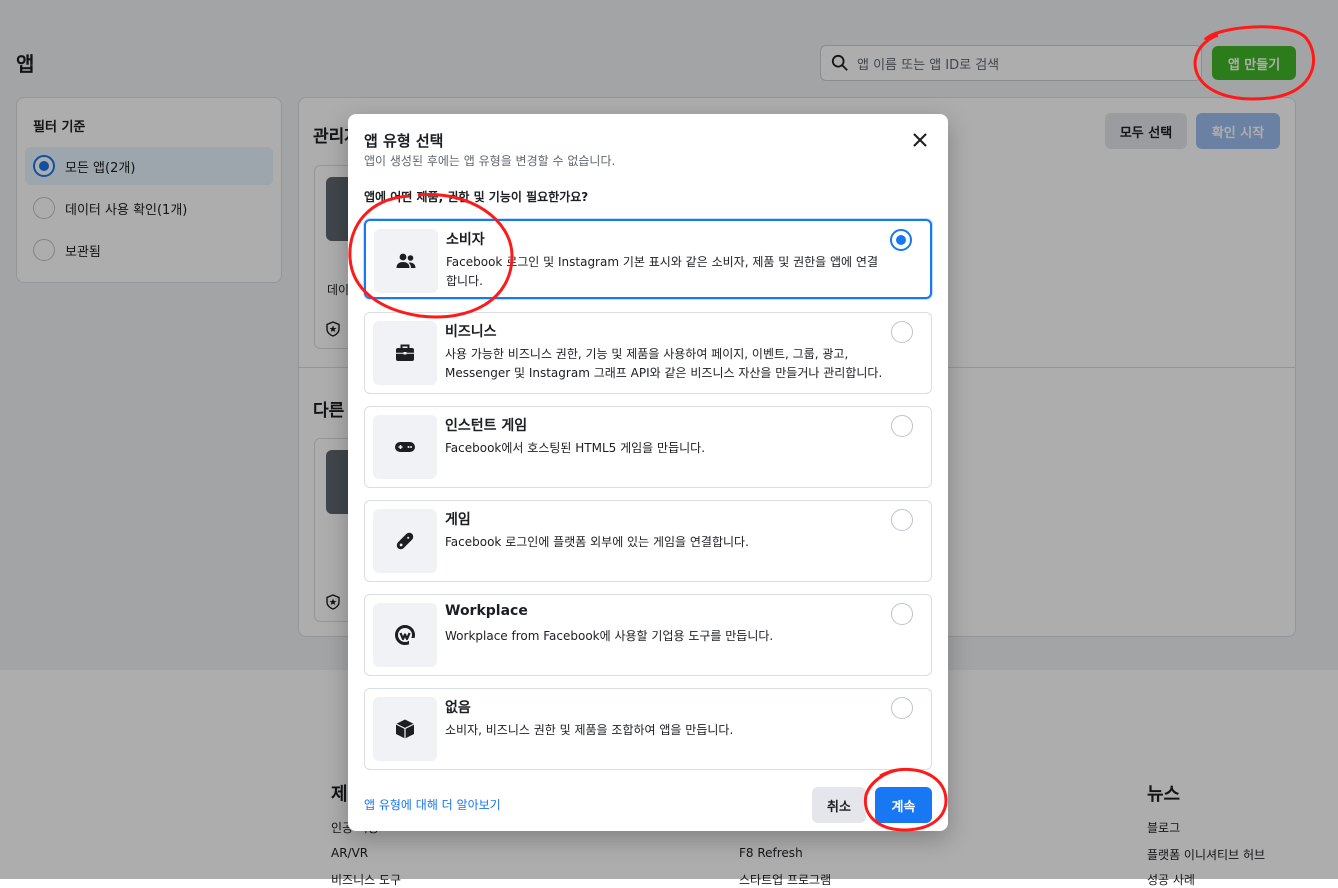 The width and height of the screenshot is (1338, 888). Describe the element at coordinates (405, 541) in the screenshot. I see `game-controller-icon` at that location.